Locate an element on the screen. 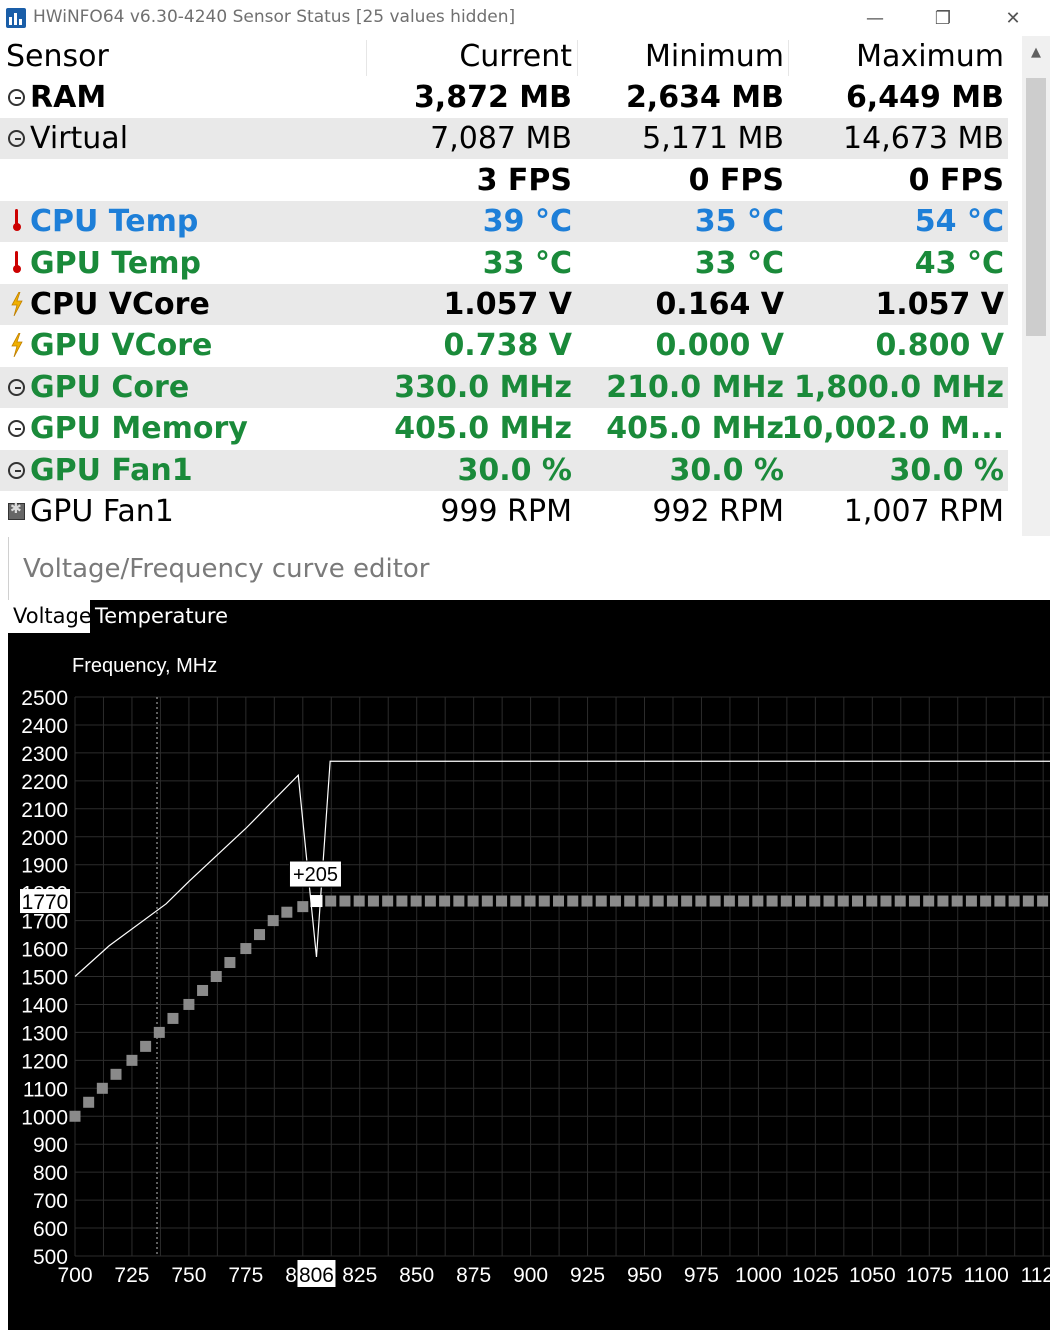 This screenshot has height=1330, width=1050. minimize-button: — is located at coordinates (875, 18).